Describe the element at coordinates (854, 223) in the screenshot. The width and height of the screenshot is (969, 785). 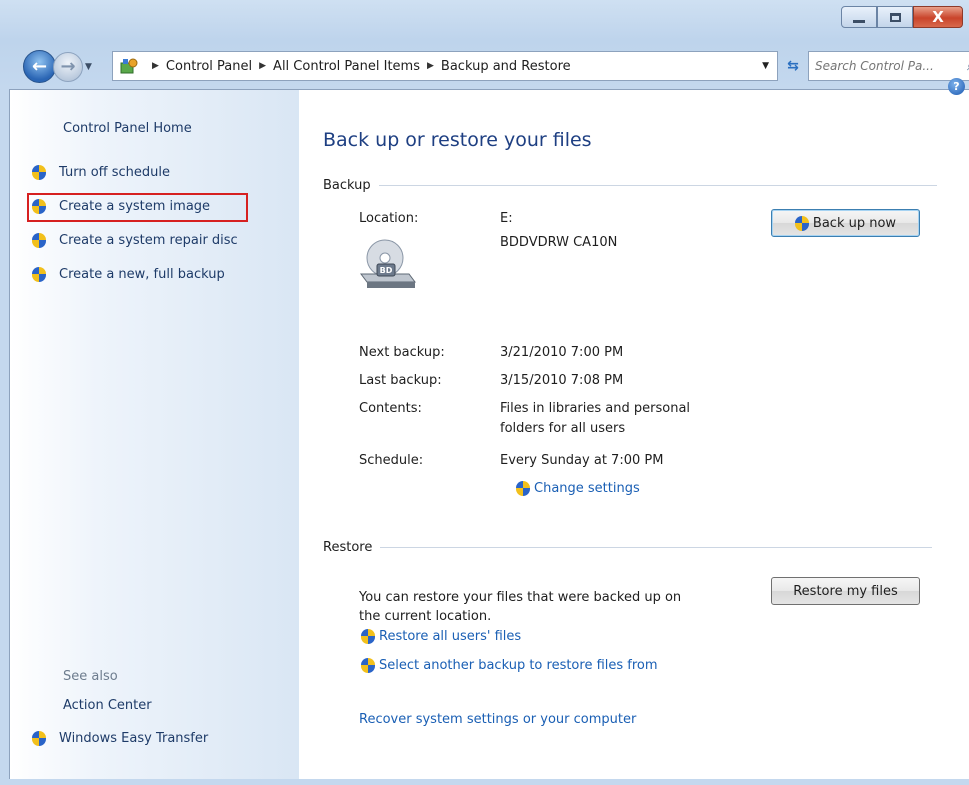
I see `back-up-now-label: Back up now` at that location.